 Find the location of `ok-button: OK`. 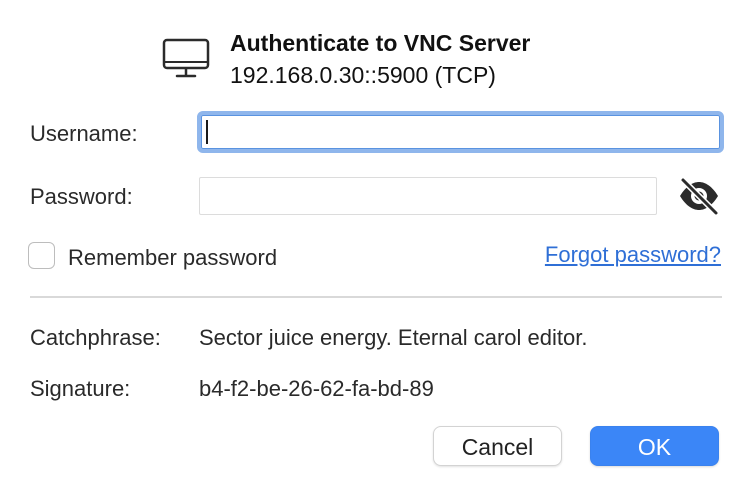

ok-button: OK is located at coordinates (654, 446).